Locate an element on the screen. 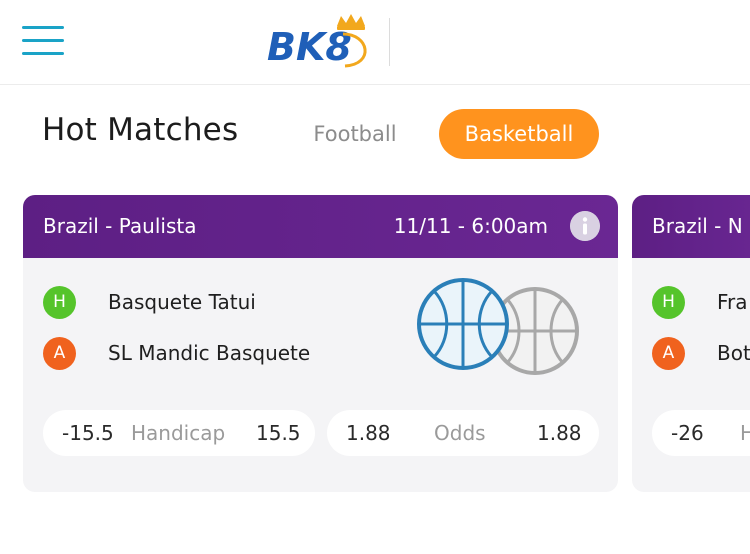 The height and width of the screenshot is (554, 750). bk8-logo: BK8 is located at coordinates (321, 42).